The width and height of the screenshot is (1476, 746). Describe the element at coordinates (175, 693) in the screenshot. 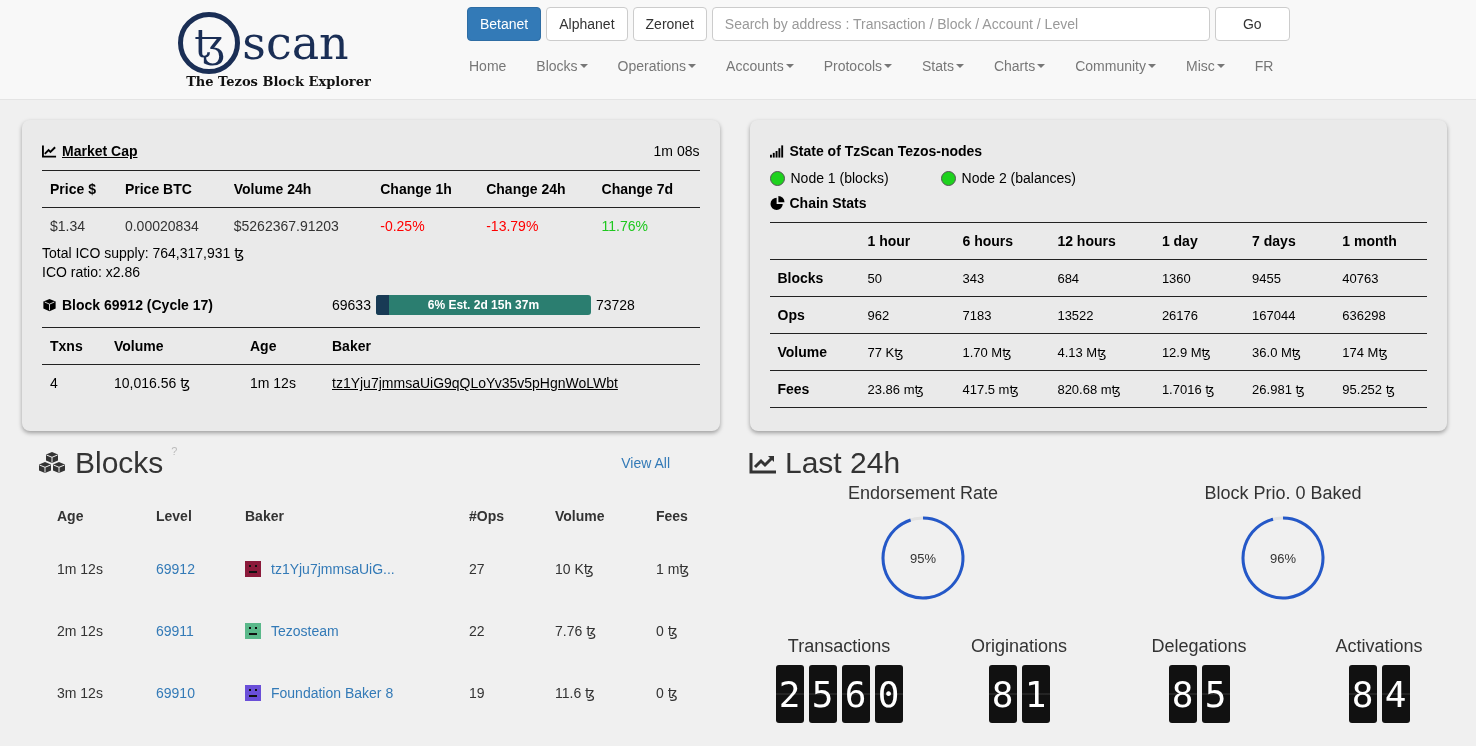

I see `block-level-link: 69910` at that location.